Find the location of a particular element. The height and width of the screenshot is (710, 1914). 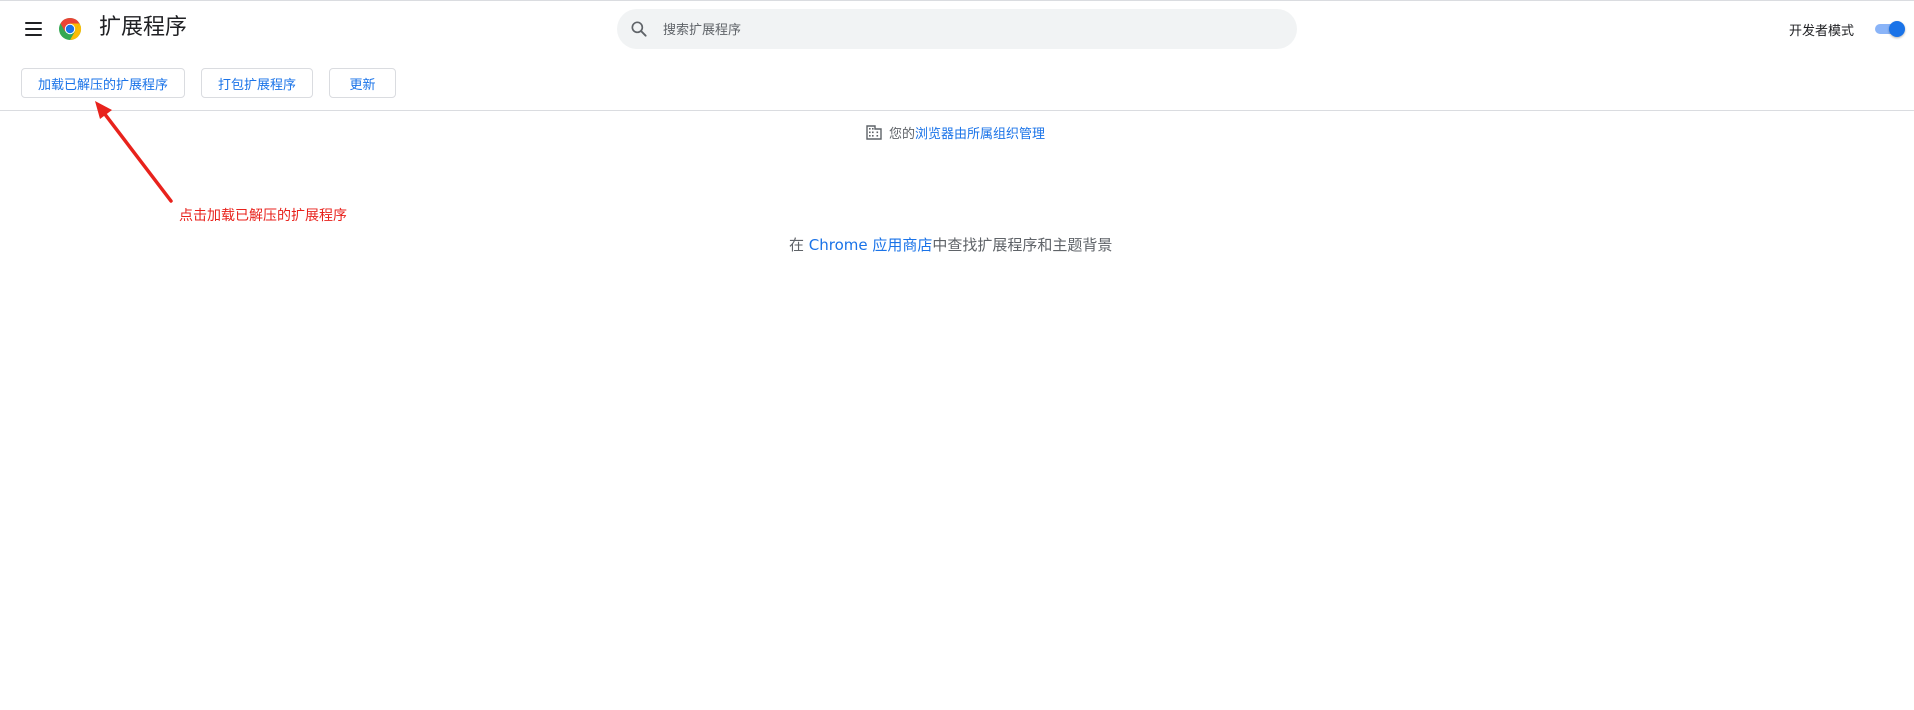

pack-extension-button: 打包扩展程序 is located at coordinates (257, 83).